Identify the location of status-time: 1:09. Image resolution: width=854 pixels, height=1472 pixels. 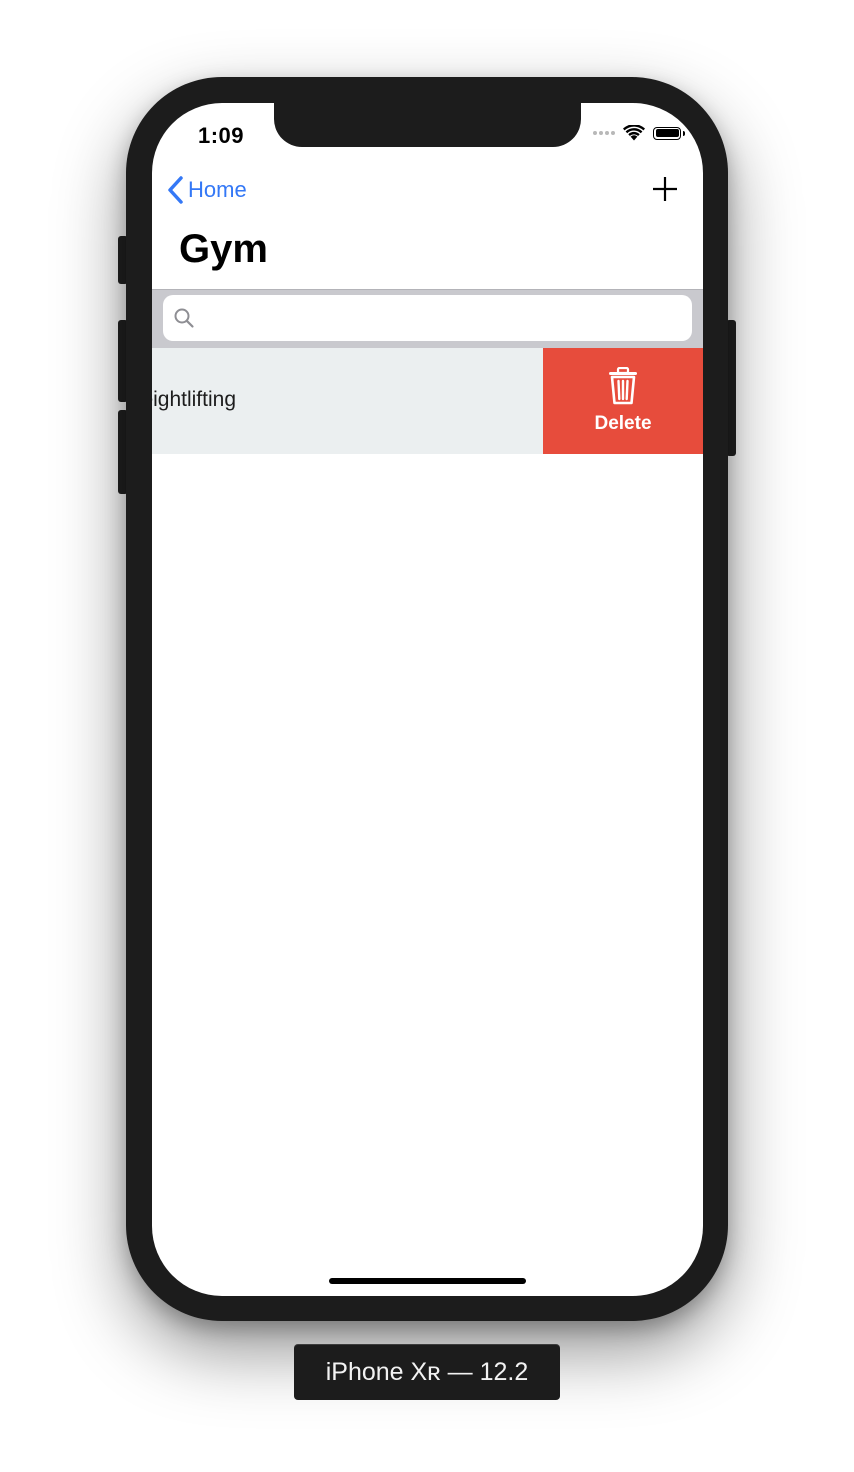
(221, 135).